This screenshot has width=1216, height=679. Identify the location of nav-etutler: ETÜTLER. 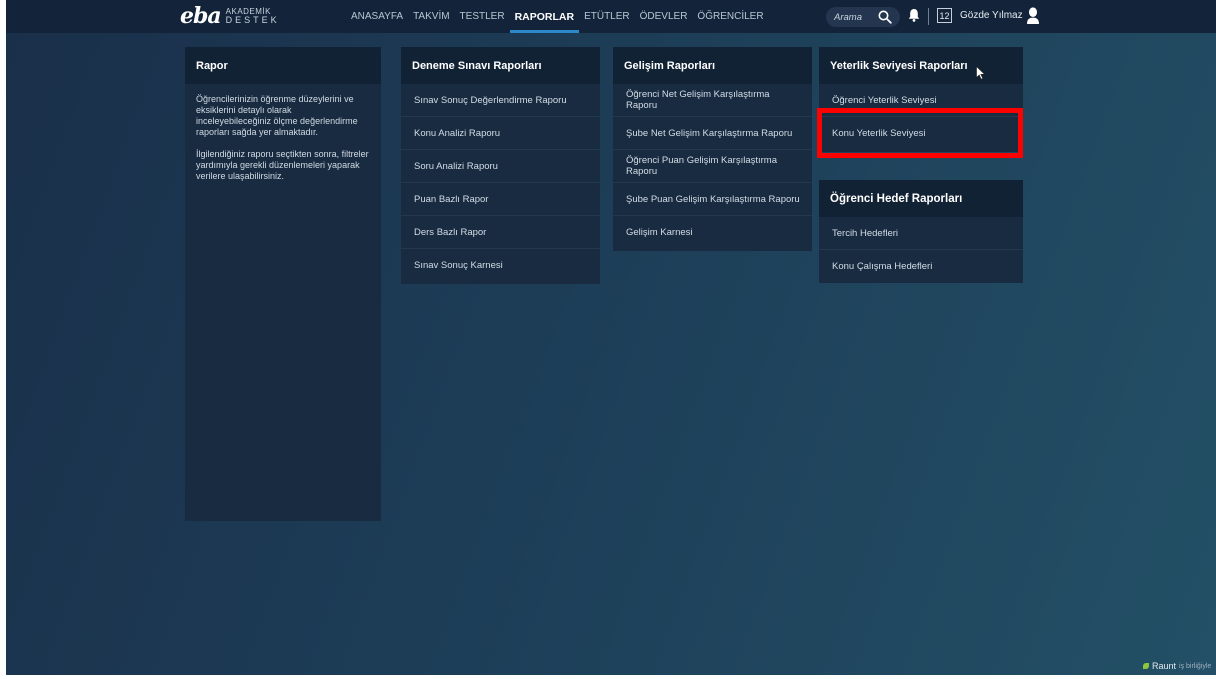
(607, 16).